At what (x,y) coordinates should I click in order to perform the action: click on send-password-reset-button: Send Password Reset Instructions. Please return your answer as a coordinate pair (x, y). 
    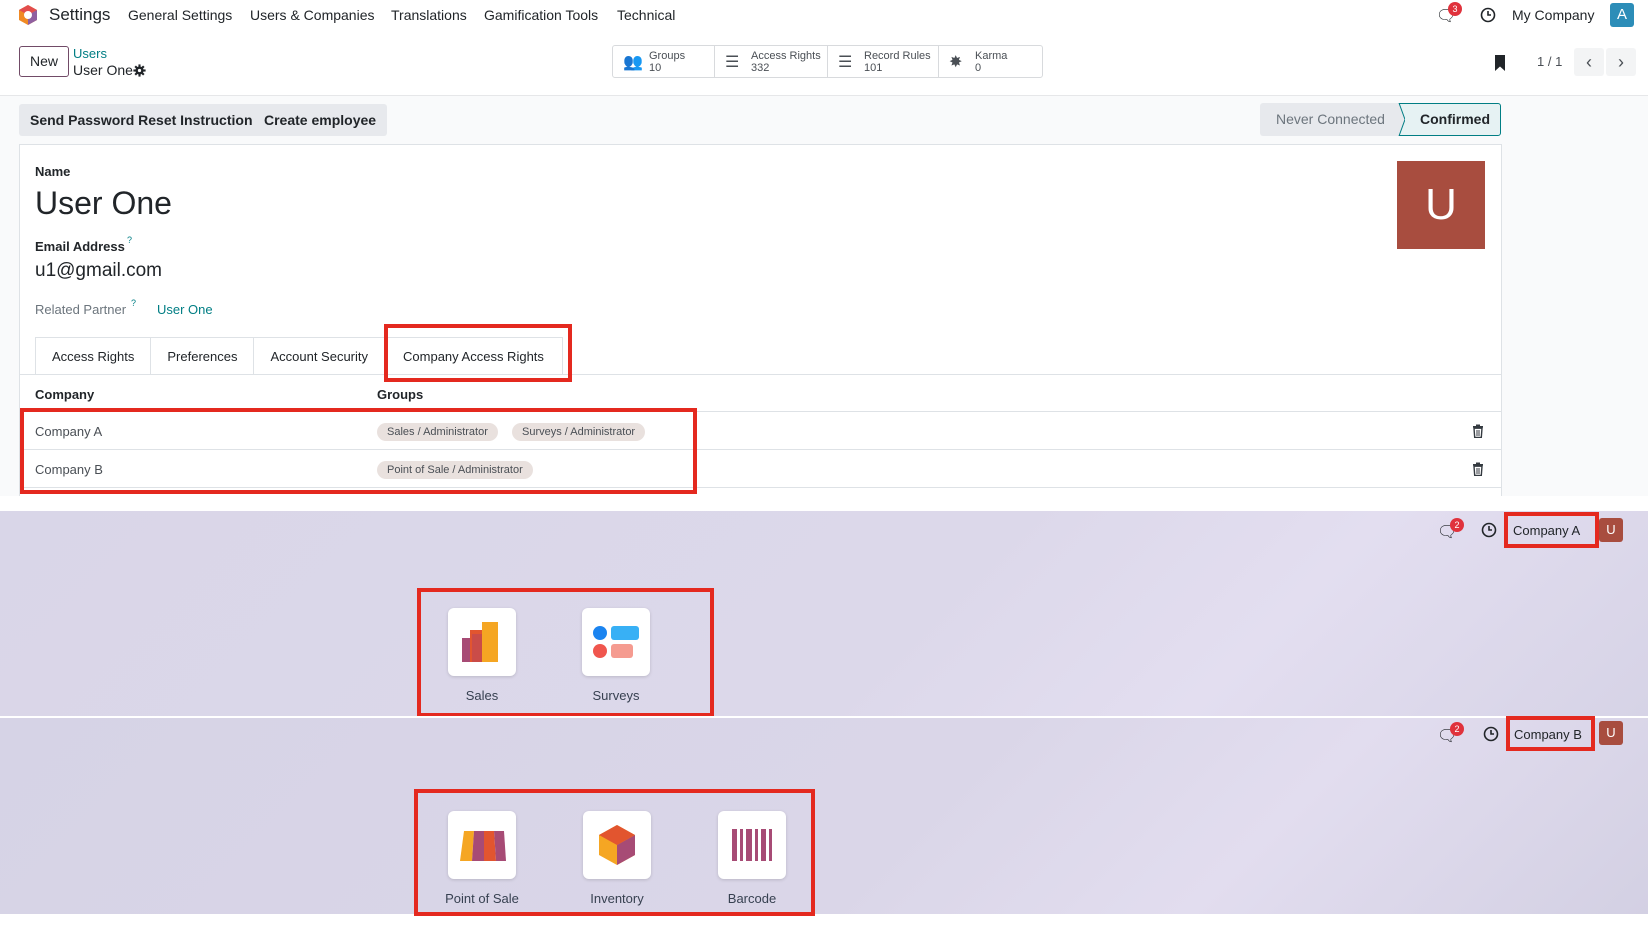
    Looking at the image, I should click on (145, 120).